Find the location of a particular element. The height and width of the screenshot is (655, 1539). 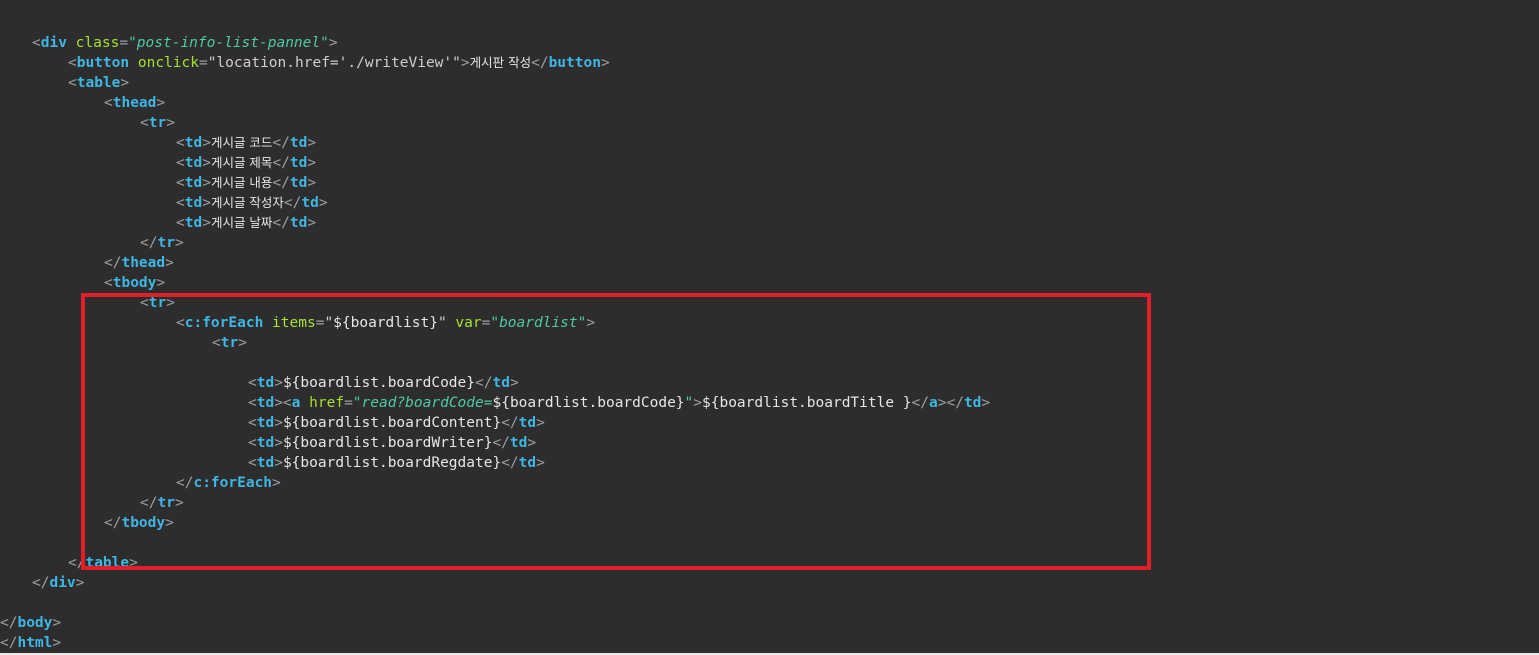

code-line: <td>${boardlist.boardContent}</td> is located at coordinates (495, 423).